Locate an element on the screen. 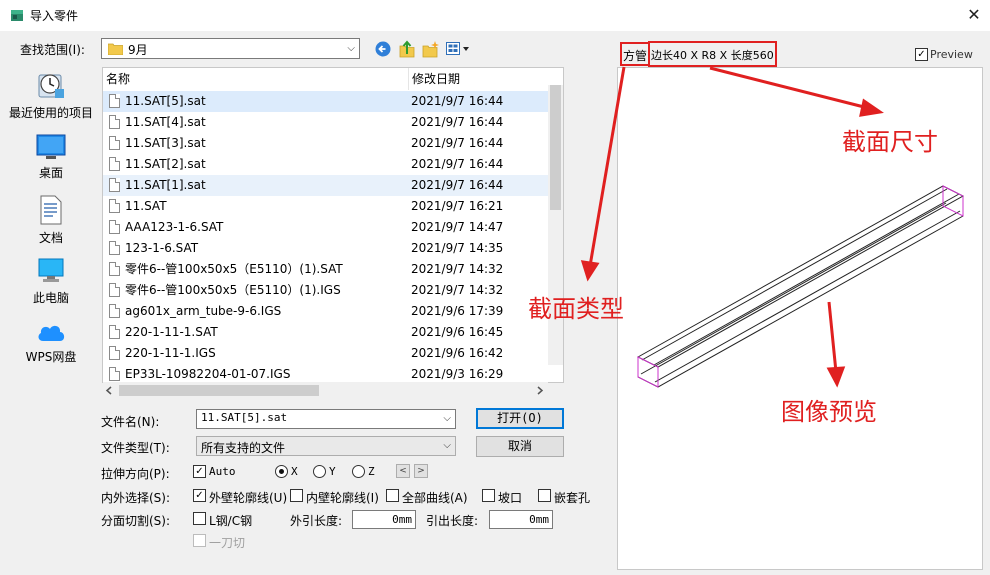 Image resolution: width=990 pixels, height=575 pixels. annotation-section-type: 截面类型 is located at coordinates (576, 309).